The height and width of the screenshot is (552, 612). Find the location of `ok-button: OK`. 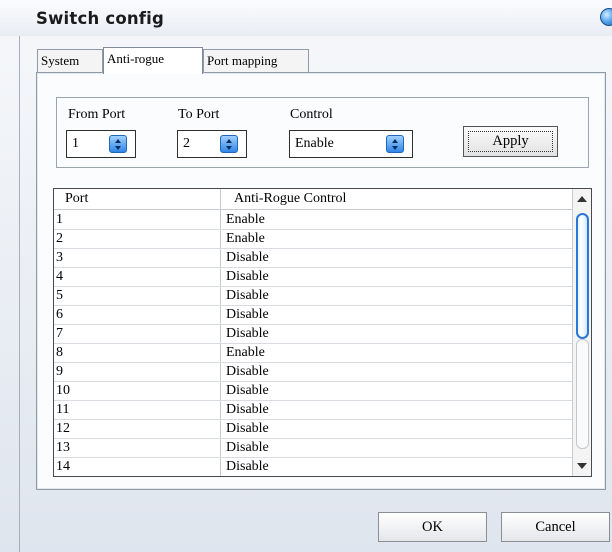

ok-button: OK is located at coordinates (432, 527).